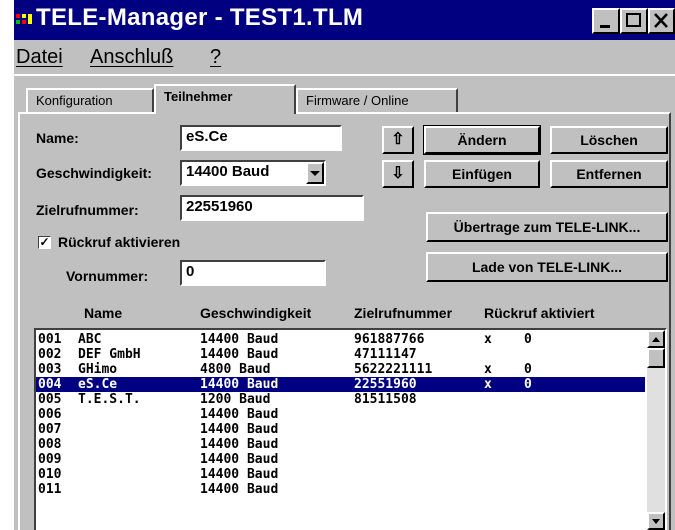 The height and width of the screenshot is (530, 675). I want to click on row-id: 004, so click(50, 384).